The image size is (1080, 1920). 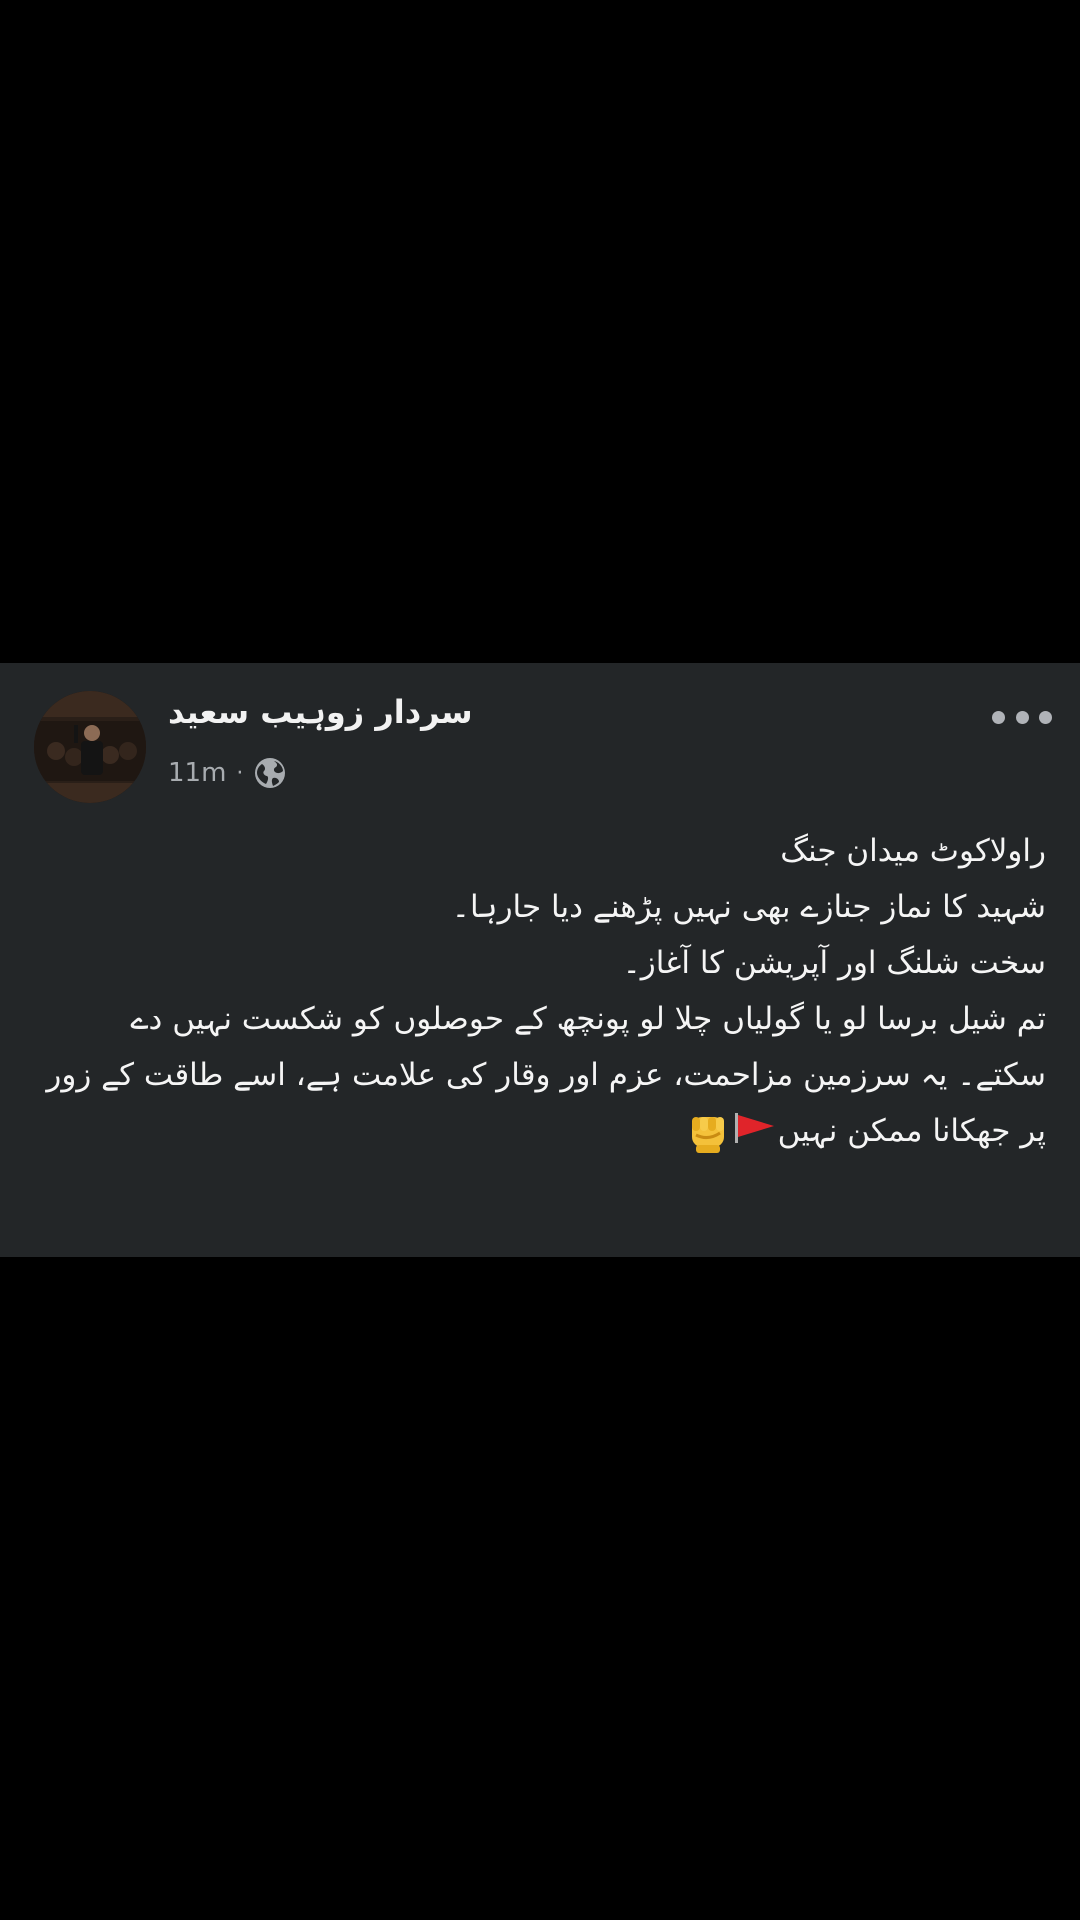 What do you see at coordinates (227, 773) in the screenshot?
I see `post-meta: 11m ·` at bounding box center [227, 773].